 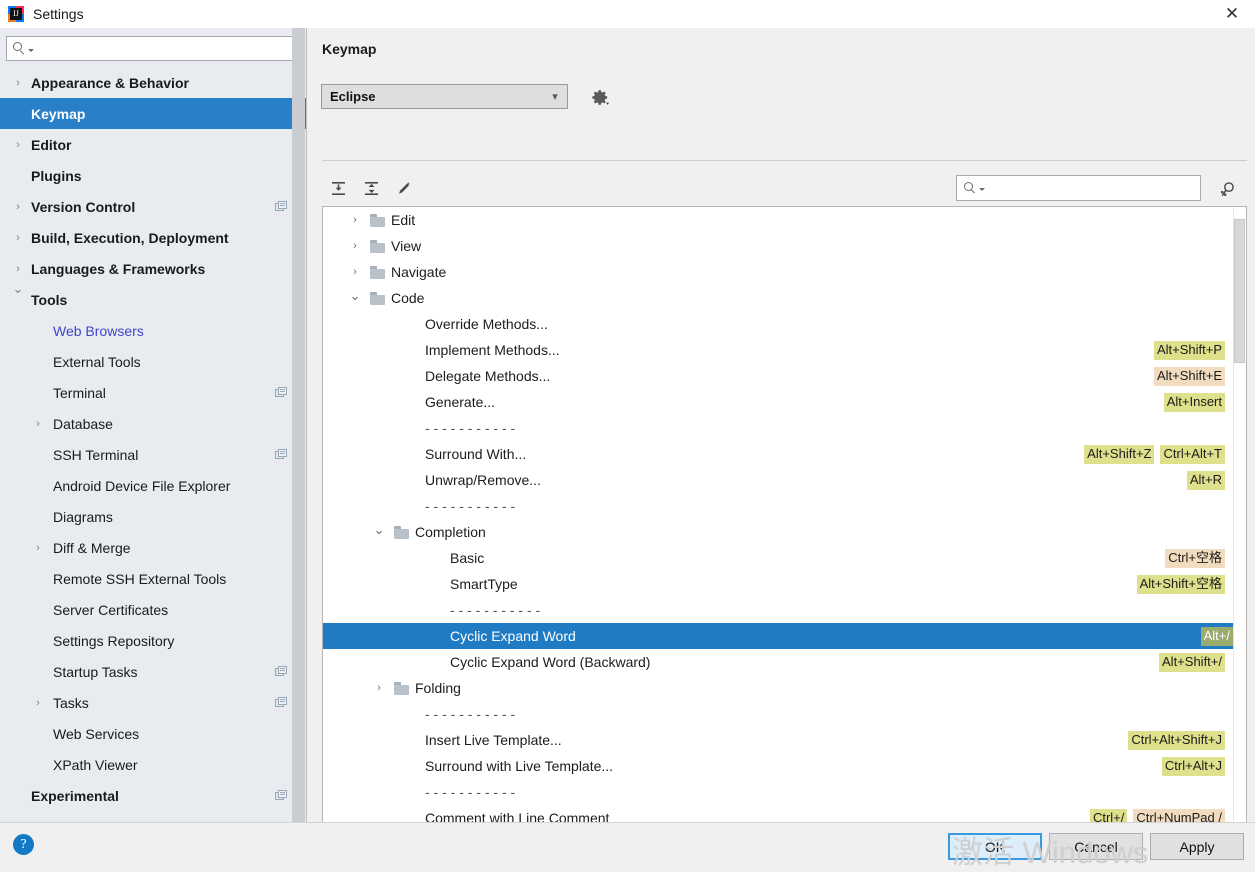 What do you see at coordinates (784, 220) in the screenshot?
I see `tree-row: › Edit` at bounding box center [784, 220].